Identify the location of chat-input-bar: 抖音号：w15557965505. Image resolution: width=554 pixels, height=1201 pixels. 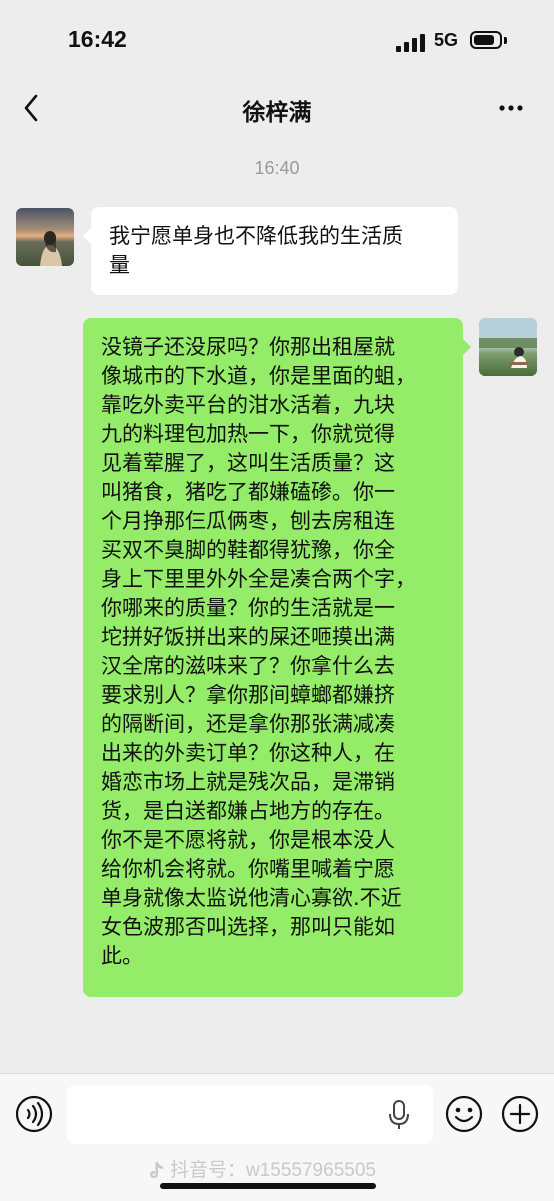
(277, 1137).